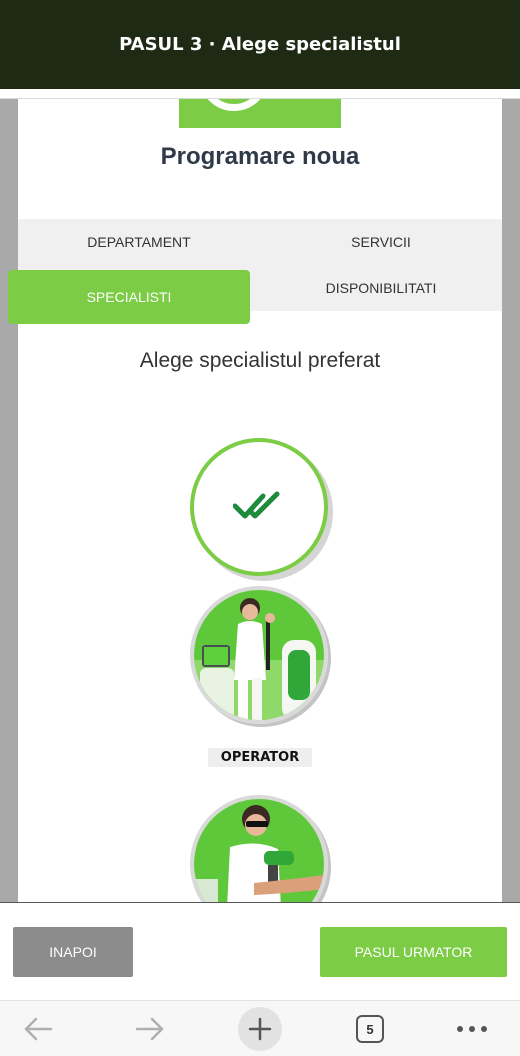 Image resolution: width=520 pixels, height=1056 pixels. I want to click on section-subtitle: Alege specialistul preferat, so click(260, 360).